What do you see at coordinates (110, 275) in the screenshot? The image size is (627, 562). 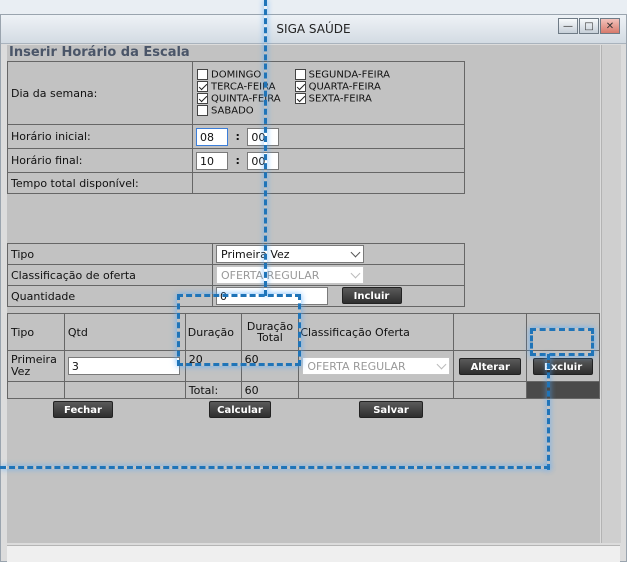 I see `classif-label: Classificação de oferta` at bounding box center [110, 275].